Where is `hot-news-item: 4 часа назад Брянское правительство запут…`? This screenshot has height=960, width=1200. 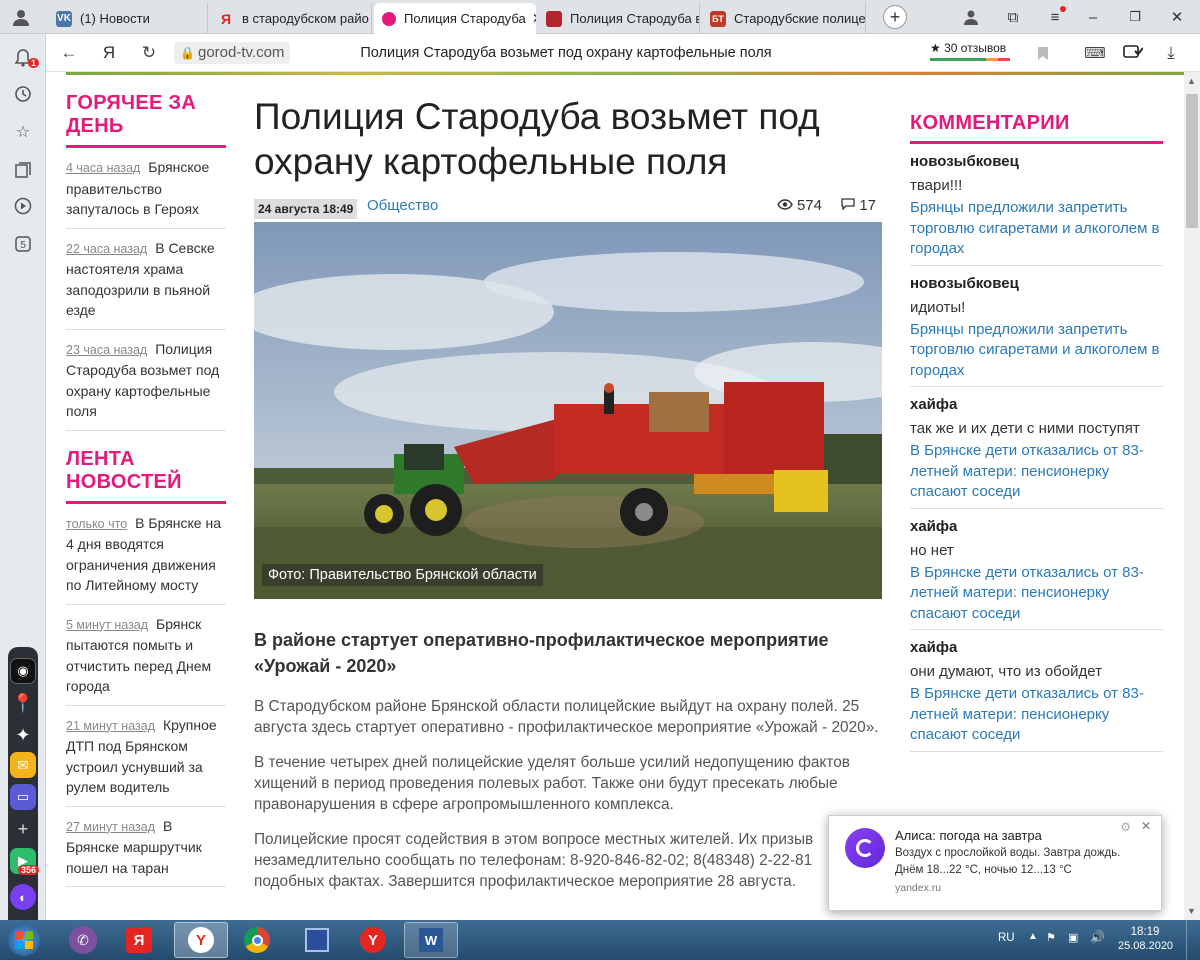
hot-news-item: 4 часа назад Брянское правительство запут… is located at coordinates (146, 188).